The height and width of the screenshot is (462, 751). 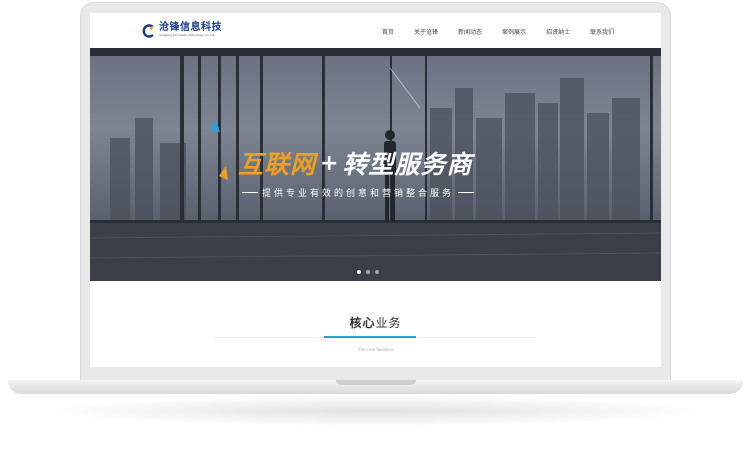 I want to click on slogan-subtitle: 提供专业有效的创意和营销整合服务, so click(x=358, y=194).